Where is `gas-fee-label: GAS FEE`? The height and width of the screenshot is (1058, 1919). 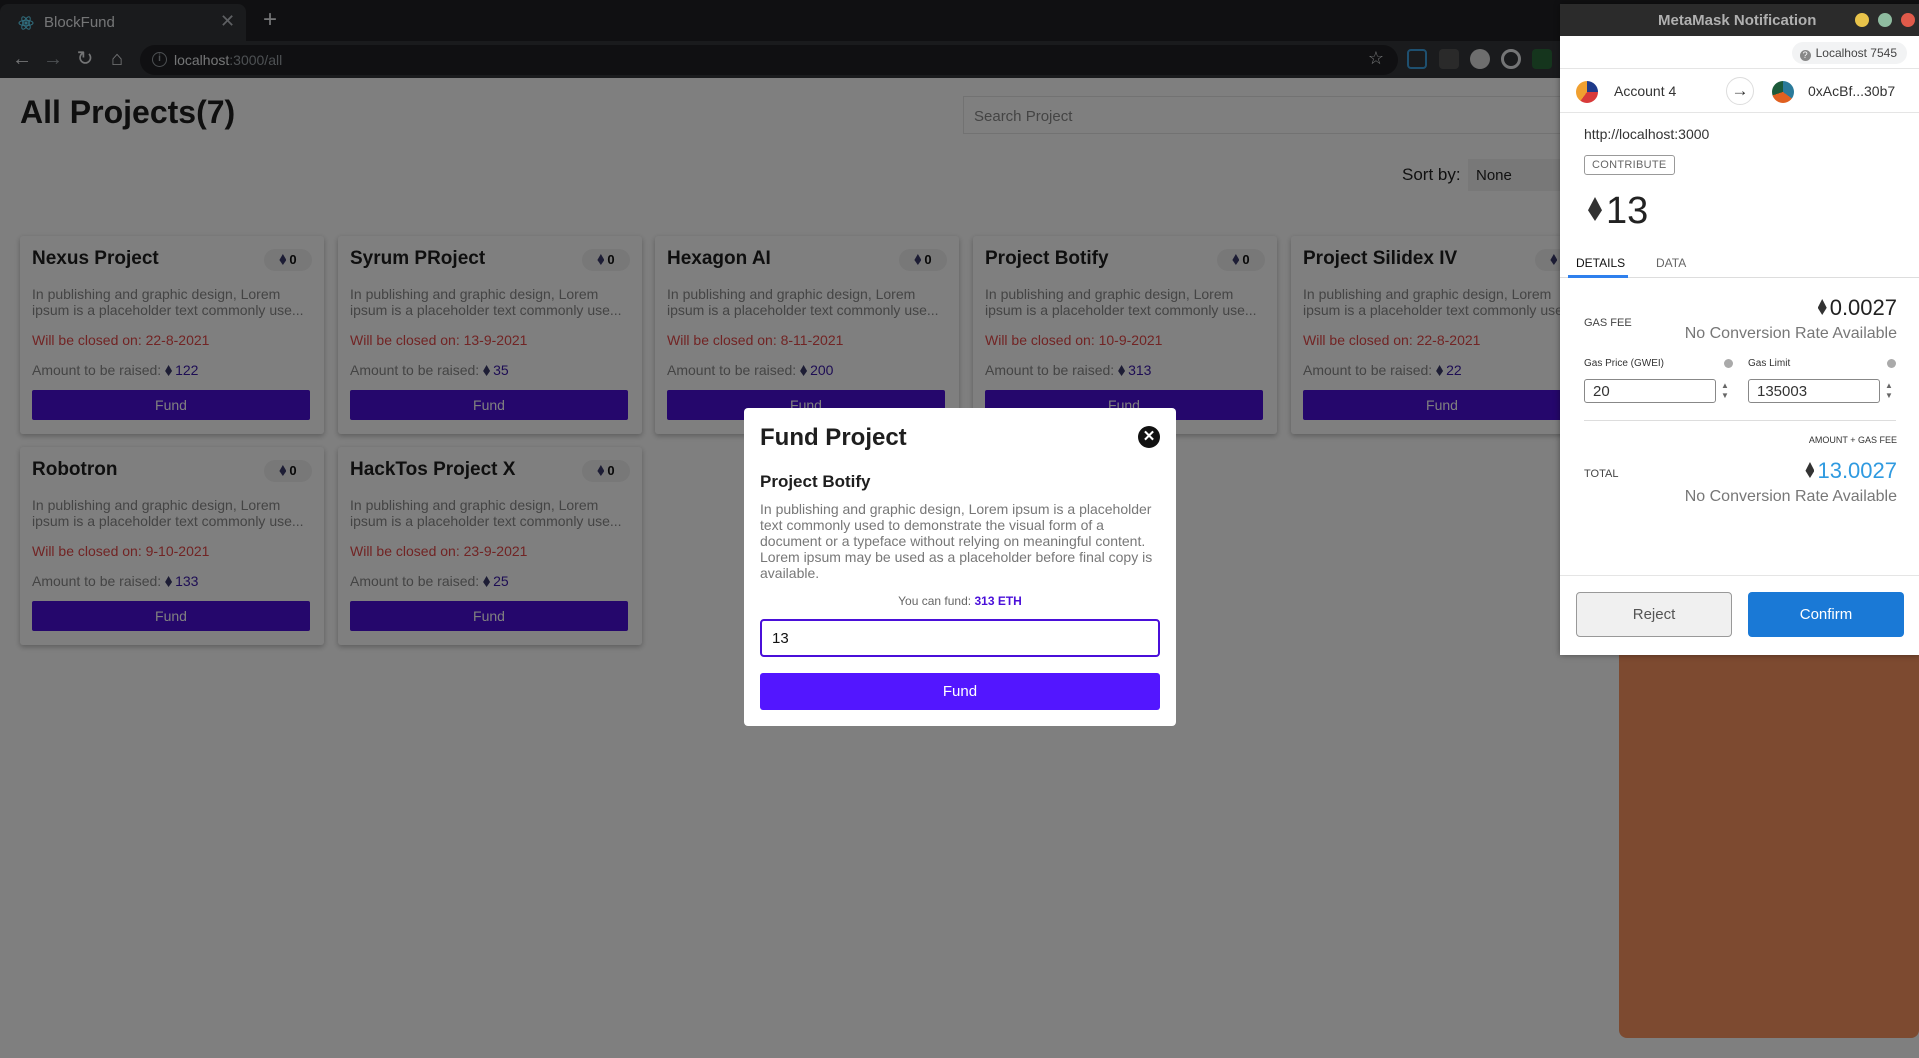
gas-fee-label: GAS FEE is located at coordinates (1608, 323).